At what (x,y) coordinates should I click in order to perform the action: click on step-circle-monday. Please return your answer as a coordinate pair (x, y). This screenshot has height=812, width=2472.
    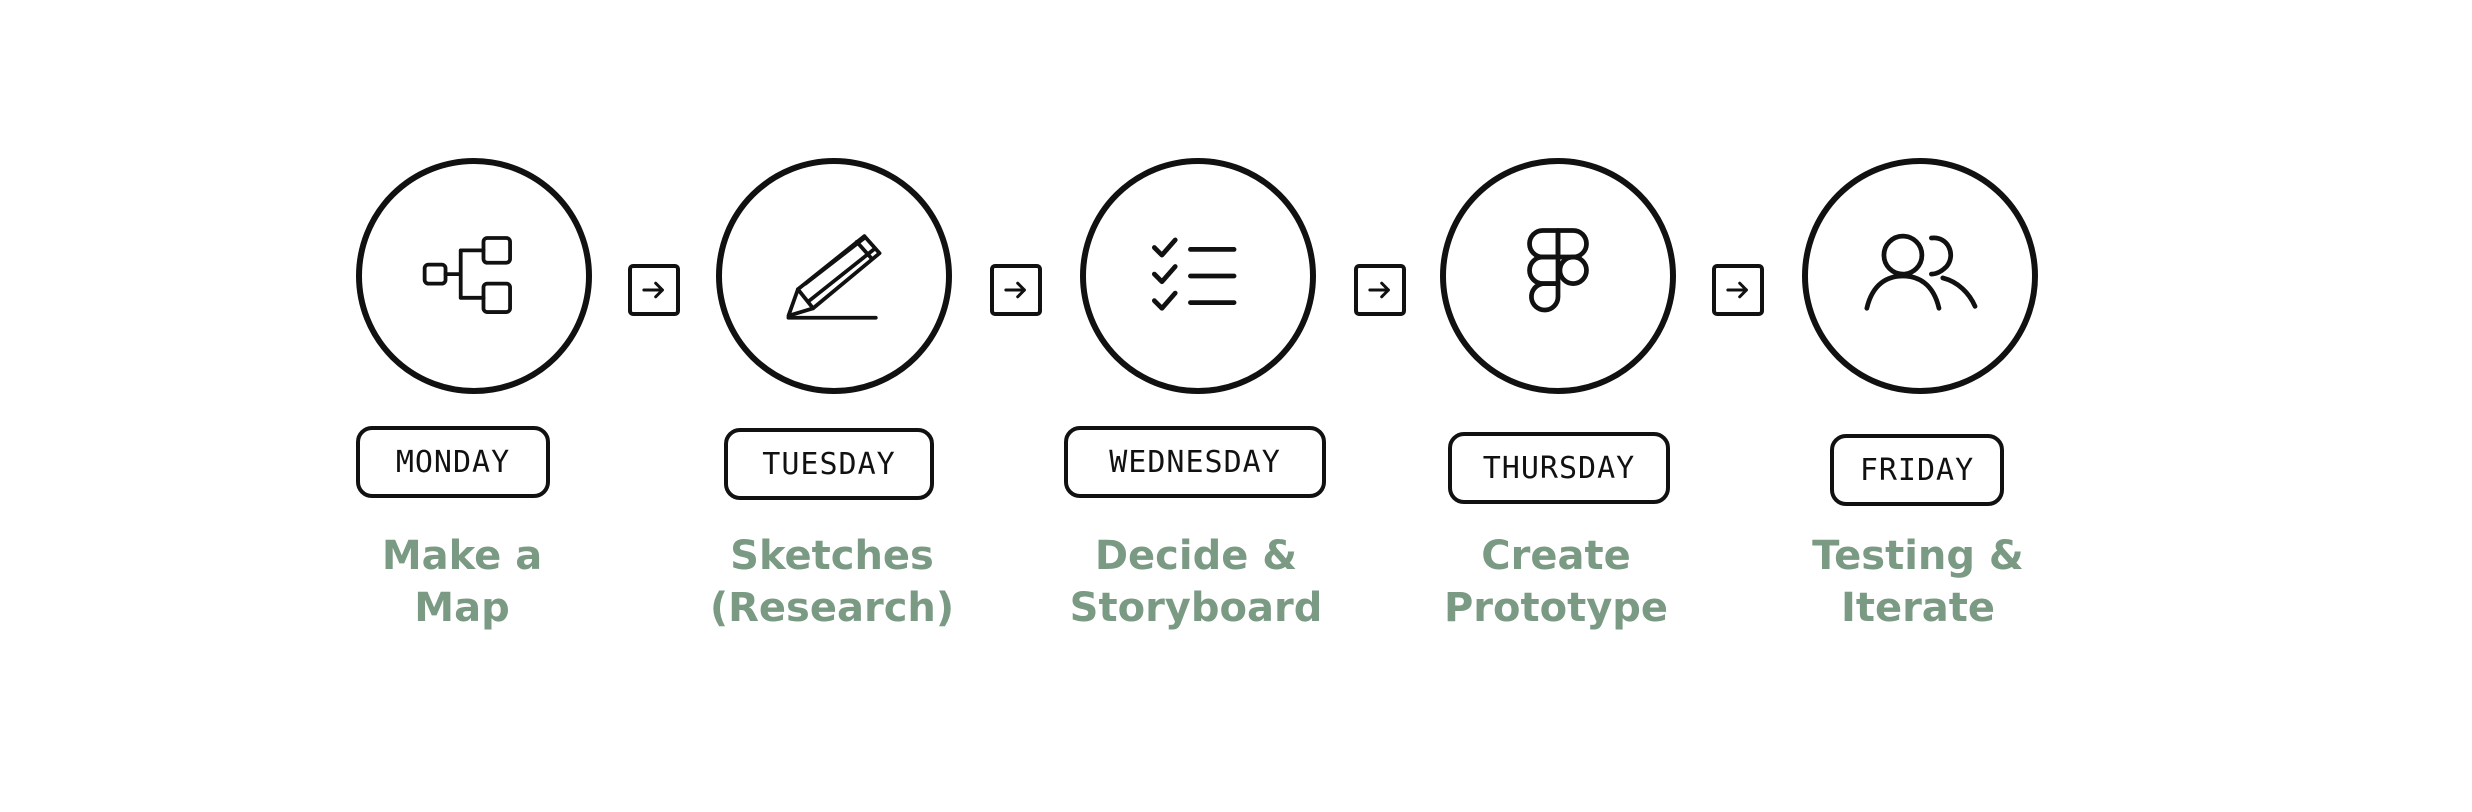
    Looking at the image, I should click on (474, 276).